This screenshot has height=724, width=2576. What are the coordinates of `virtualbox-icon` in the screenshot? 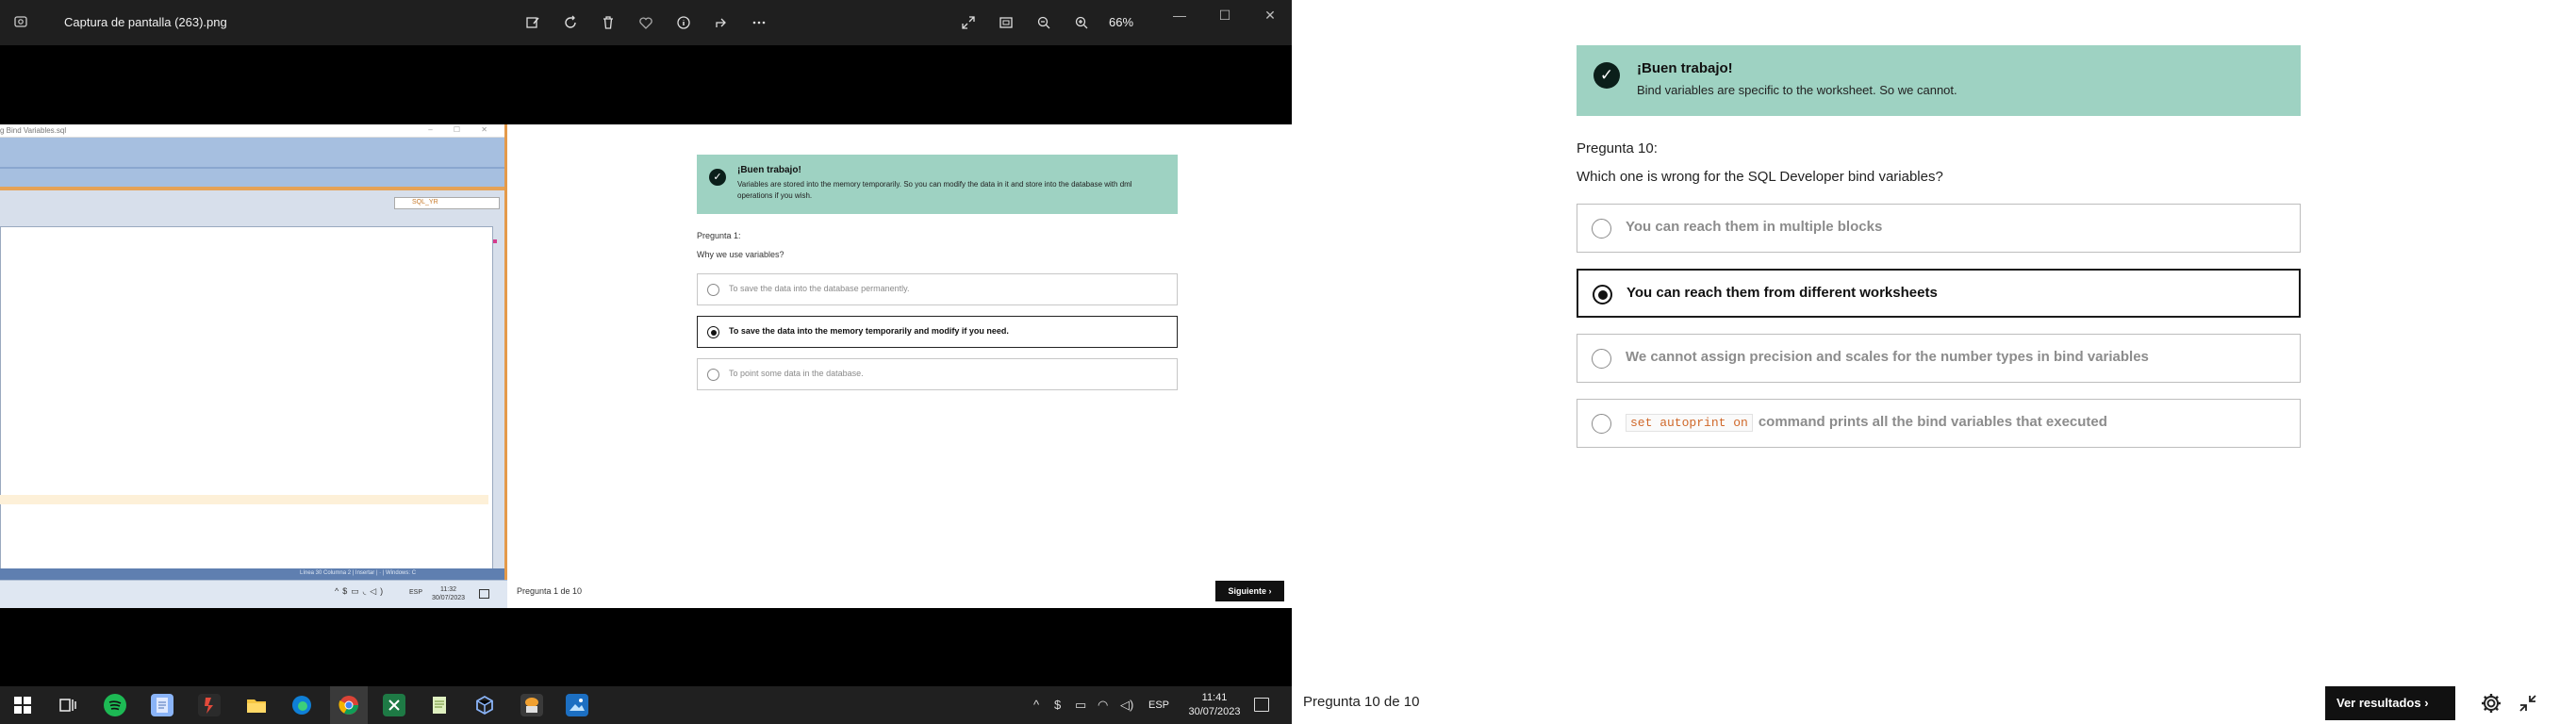 It's located at (484, 705).